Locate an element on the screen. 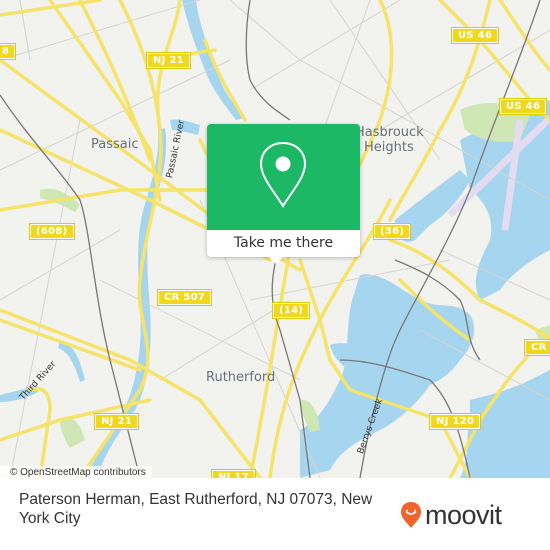 Image resolution: width=550 pixels, height=550 pixels. route-shield-cr507: CR 507 is located at coordinates (184, 297).